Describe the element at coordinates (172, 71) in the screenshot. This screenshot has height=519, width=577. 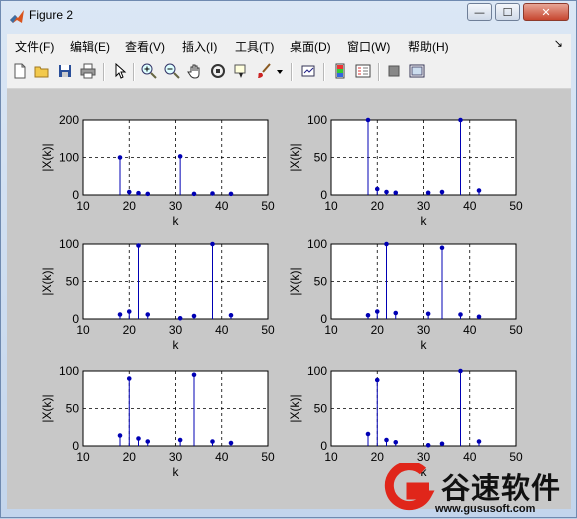
I see `zoom-out-icon` at that location.